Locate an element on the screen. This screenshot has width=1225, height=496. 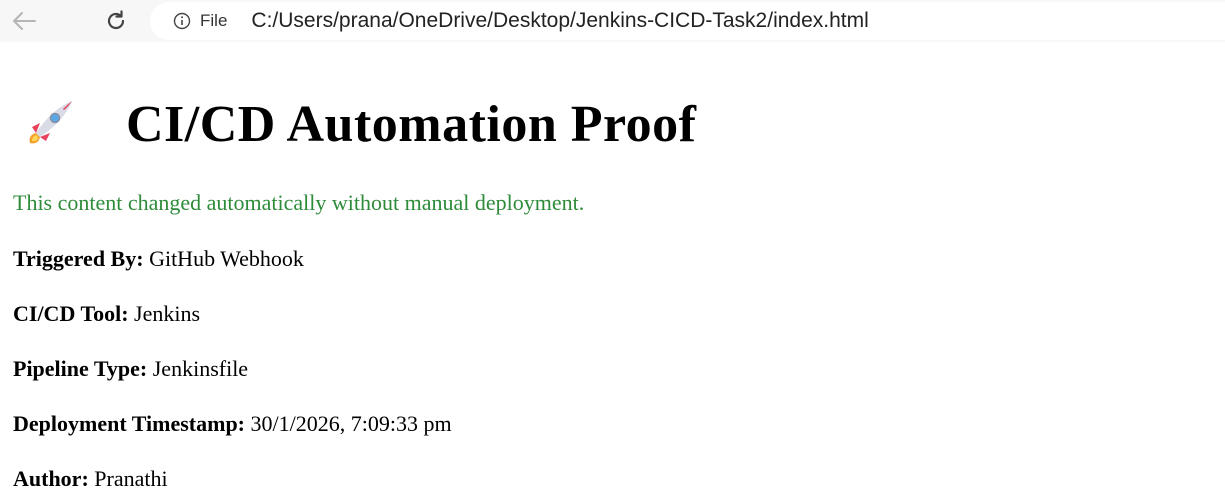
cicd-tool-value: Jenkins is located at coordinates (167, 313).